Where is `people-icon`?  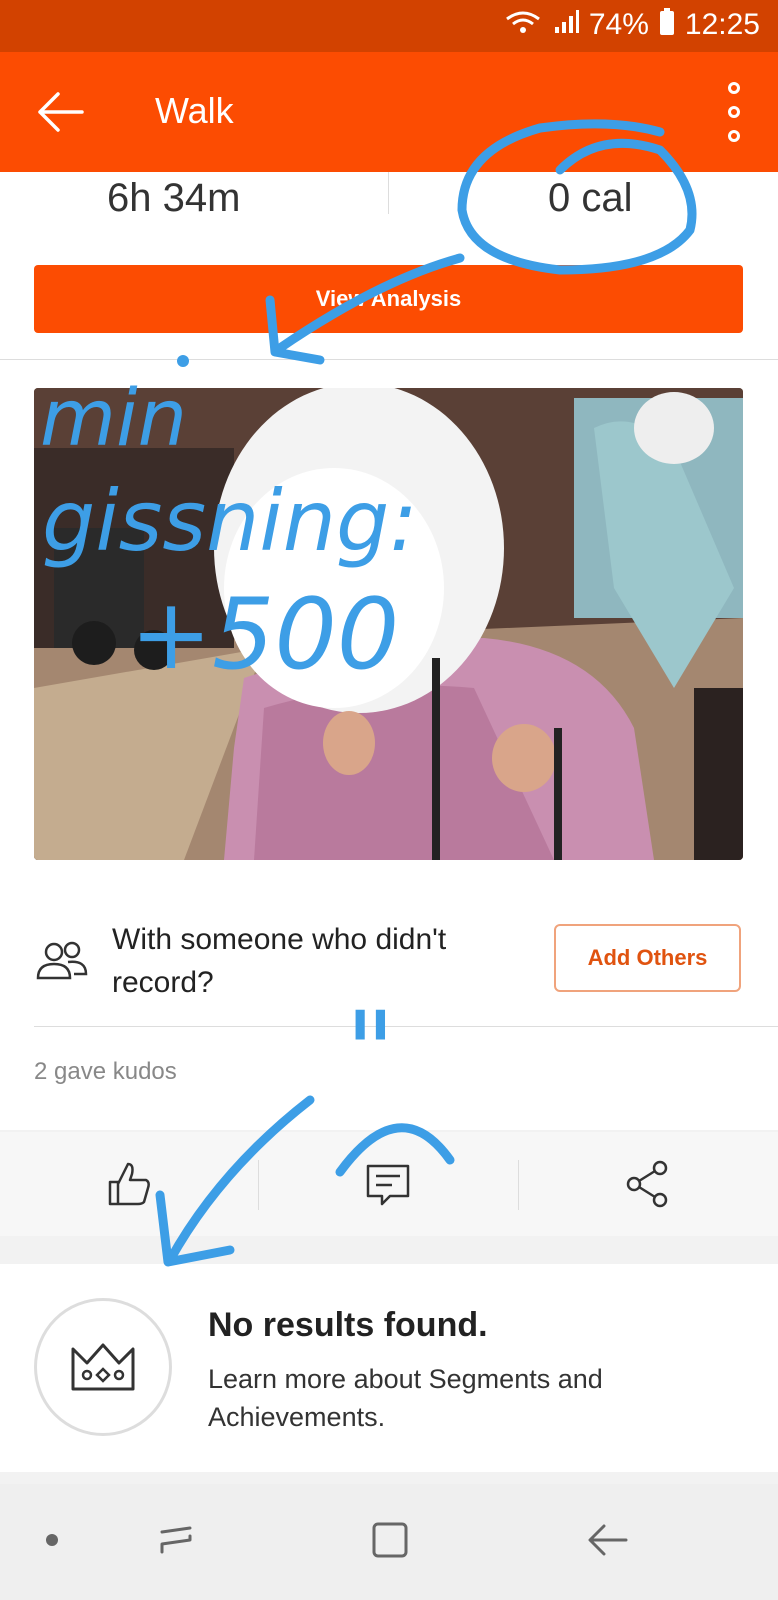 people-icon is located at coordinates (62, 962).